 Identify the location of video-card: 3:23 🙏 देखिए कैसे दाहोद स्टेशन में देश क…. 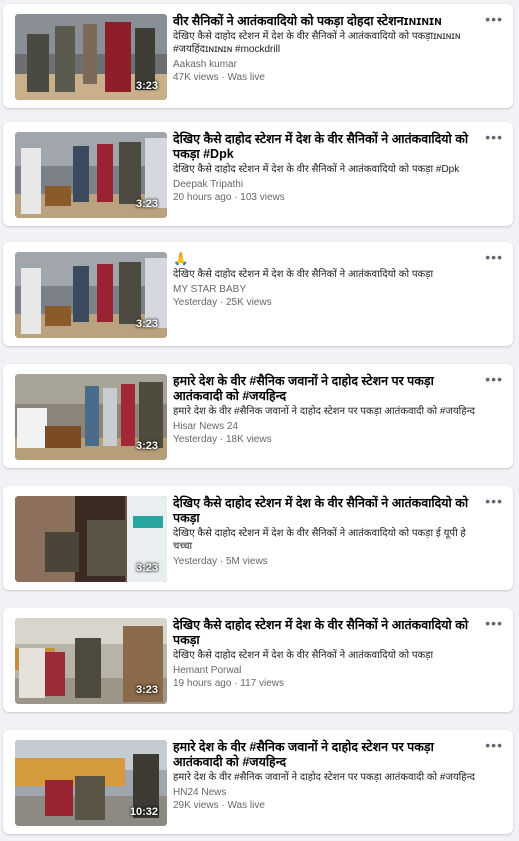
(258, 294).